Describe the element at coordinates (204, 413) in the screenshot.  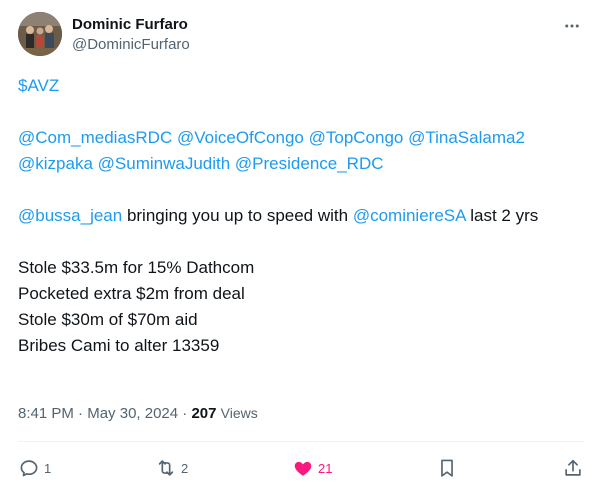
I see `views-count: 207` at that location.